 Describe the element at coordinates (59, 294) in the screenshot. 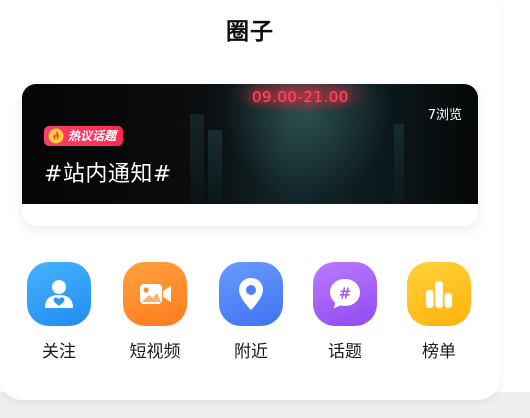

I see `follow-user-icon` at that location.